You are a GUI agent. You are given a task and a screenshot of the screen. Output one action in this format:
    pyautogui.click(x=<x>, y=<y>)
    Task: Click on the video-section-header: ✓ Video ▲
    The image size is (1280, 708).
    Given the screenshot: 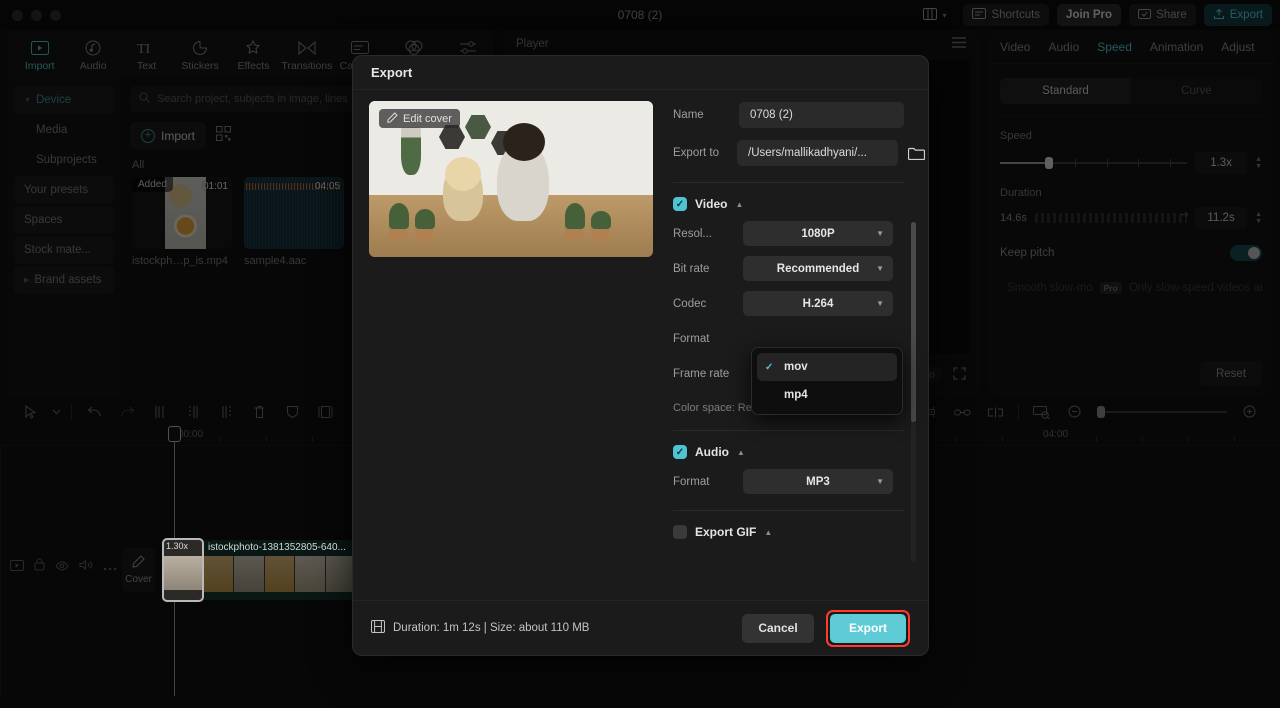 What is the action you would take?
    pyautogui.click(x=800, y=204)
    